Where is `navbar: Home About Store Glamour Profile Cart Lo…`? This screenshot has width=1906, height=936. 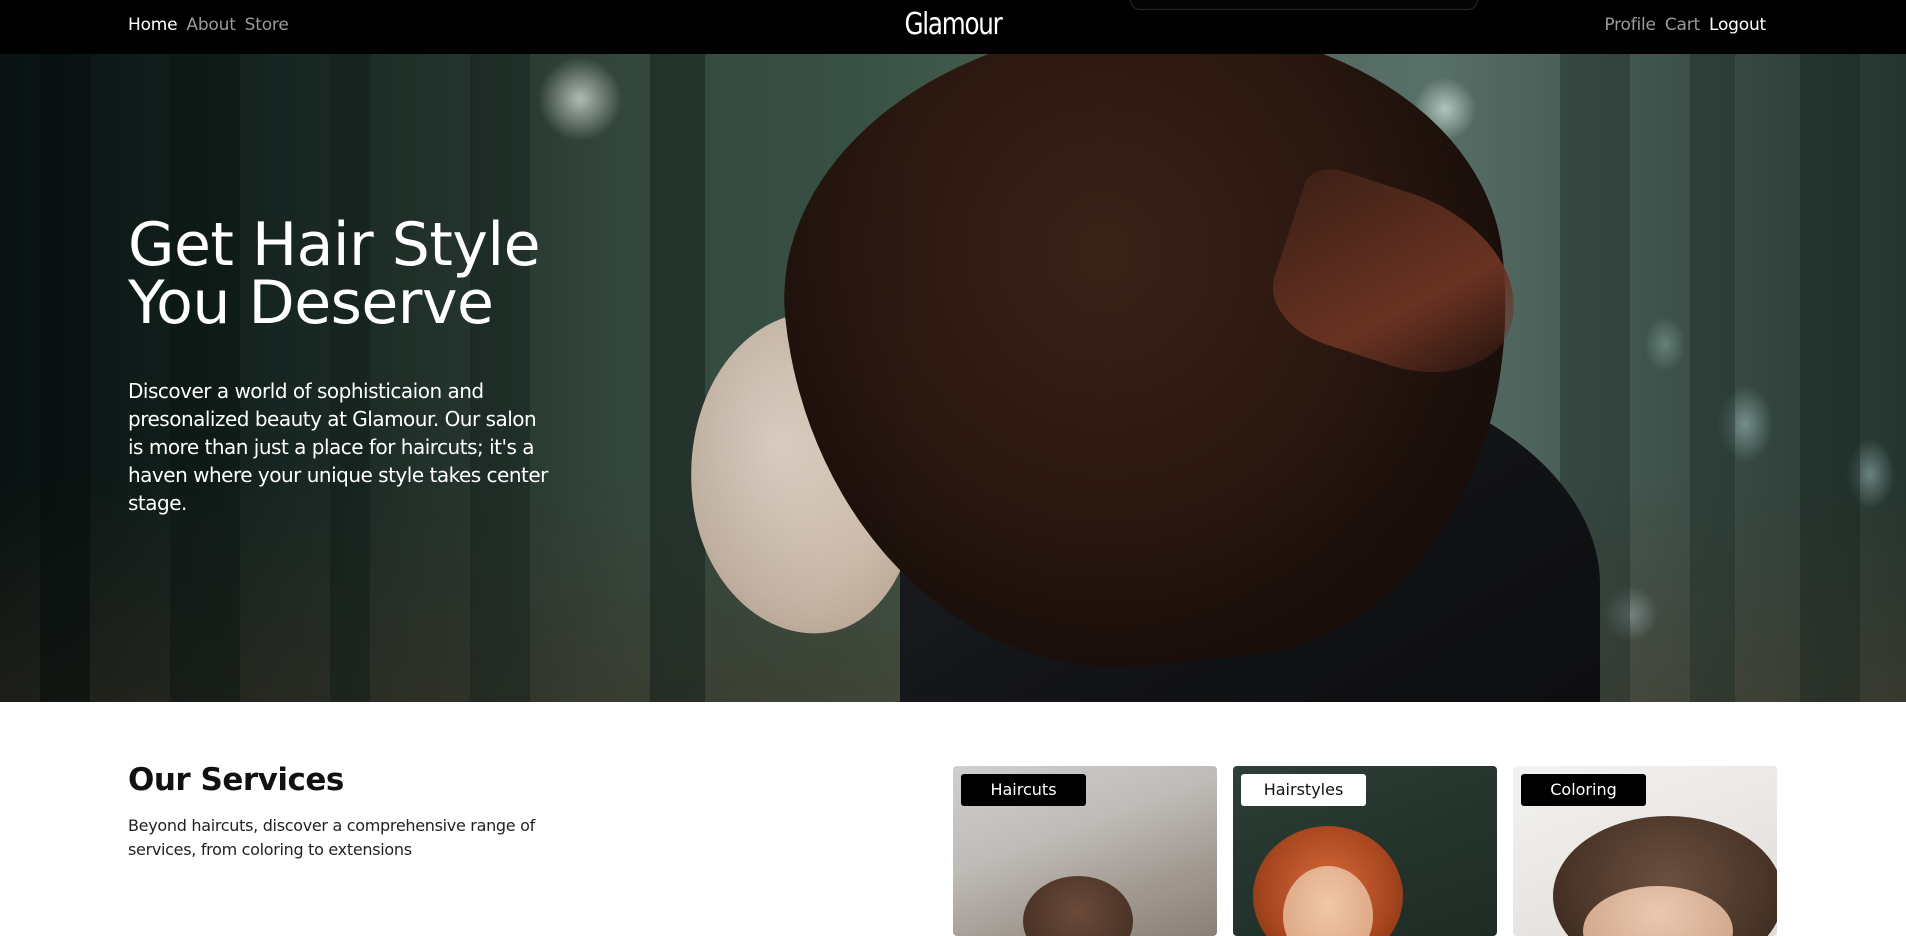
navbar: Home About Store Glamour Profile Cart Lo… is located at coordinates (953, 27).